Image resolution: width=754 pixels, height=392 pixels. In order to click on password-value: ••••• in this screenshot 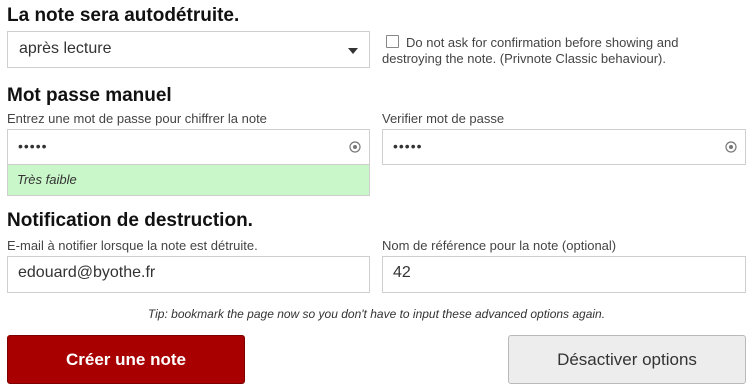, I will do `click(33, 146)`.